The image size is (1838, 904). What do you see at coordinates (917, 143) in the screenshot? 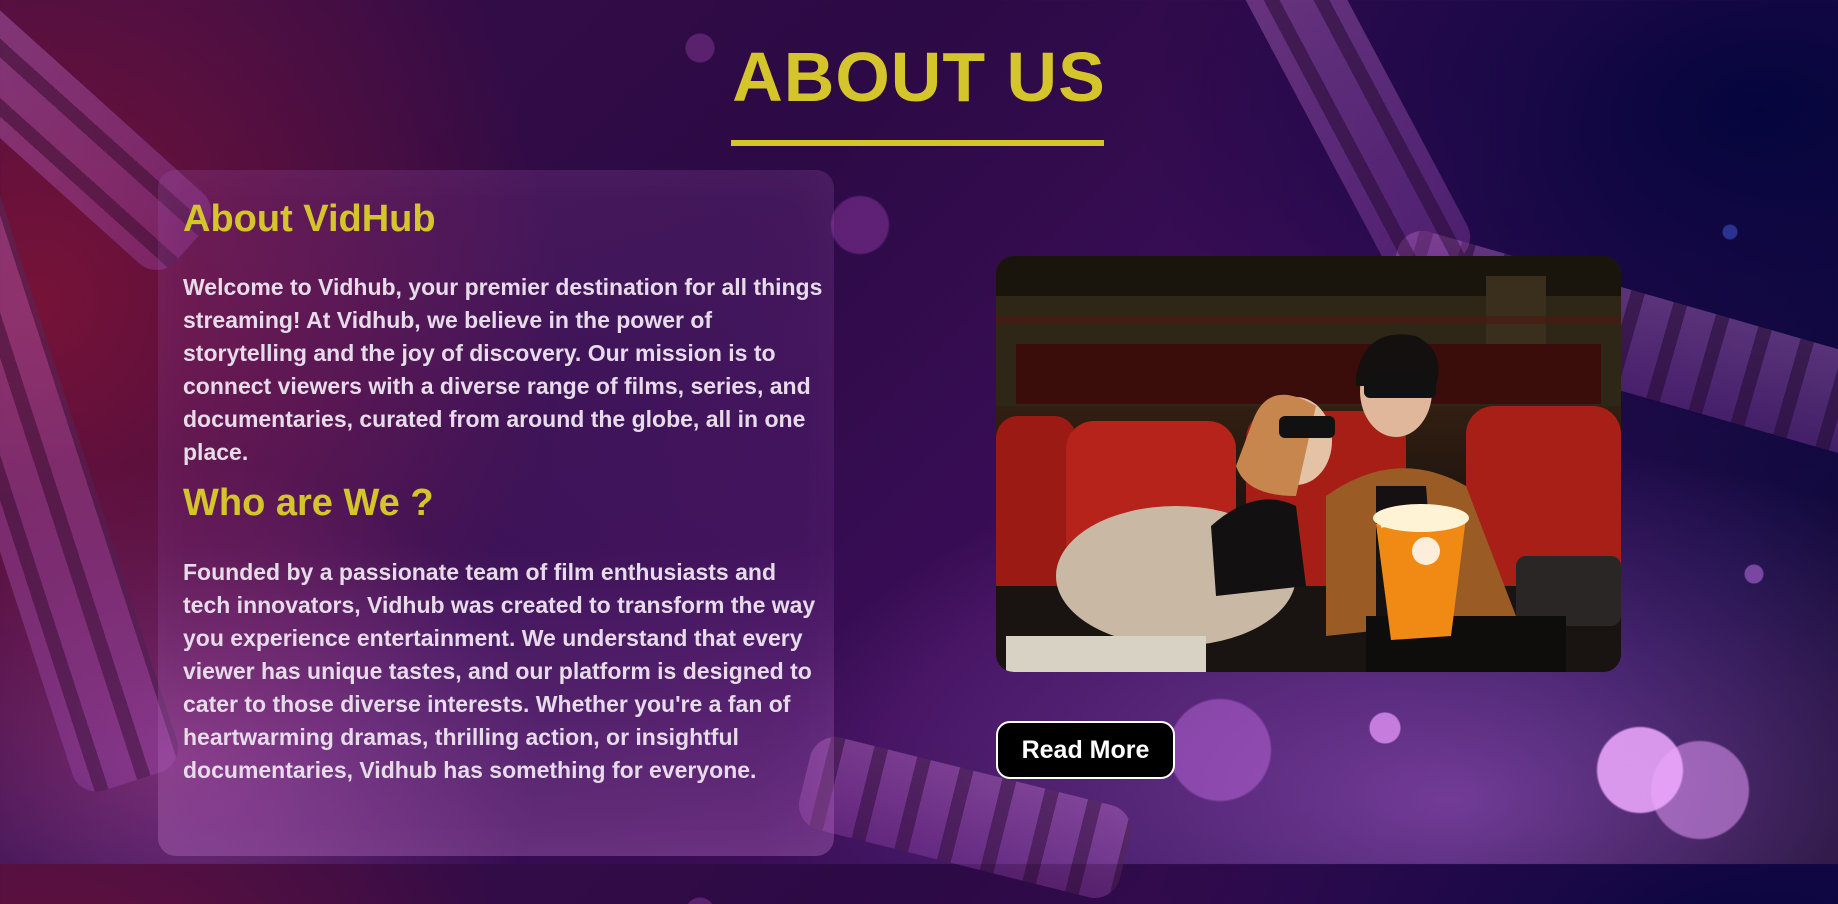
I see `title-underline` at bounding box center [917, 143].